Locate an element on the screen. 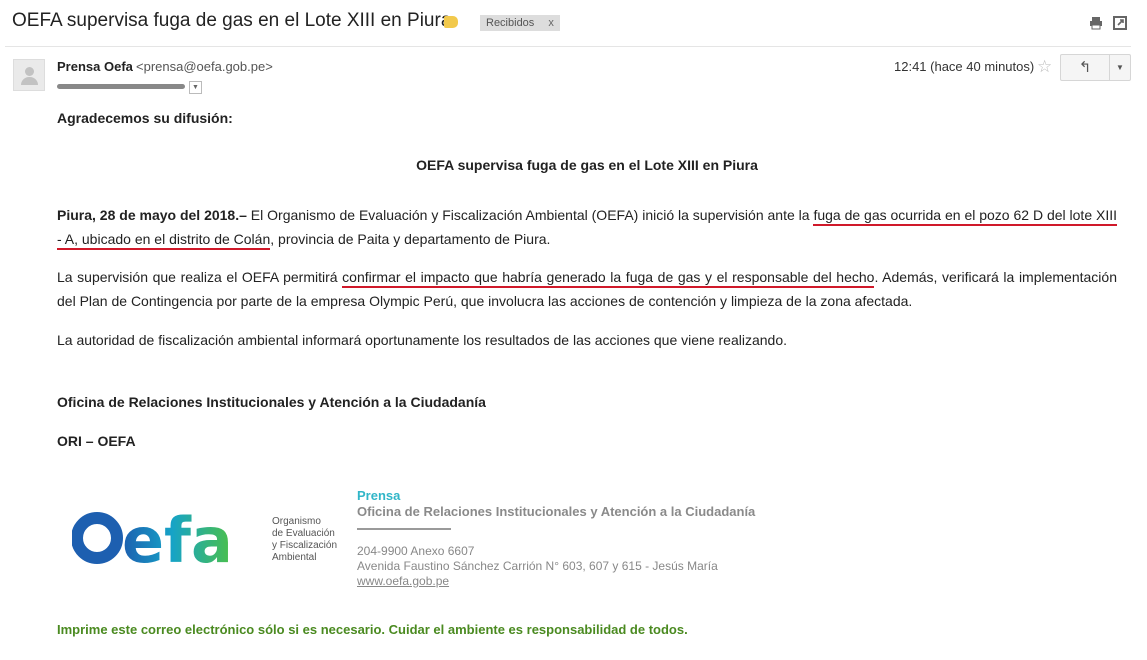 This screenshot has height=660, width=1147. remove-label-button: x is located at coordinates (551, 23).